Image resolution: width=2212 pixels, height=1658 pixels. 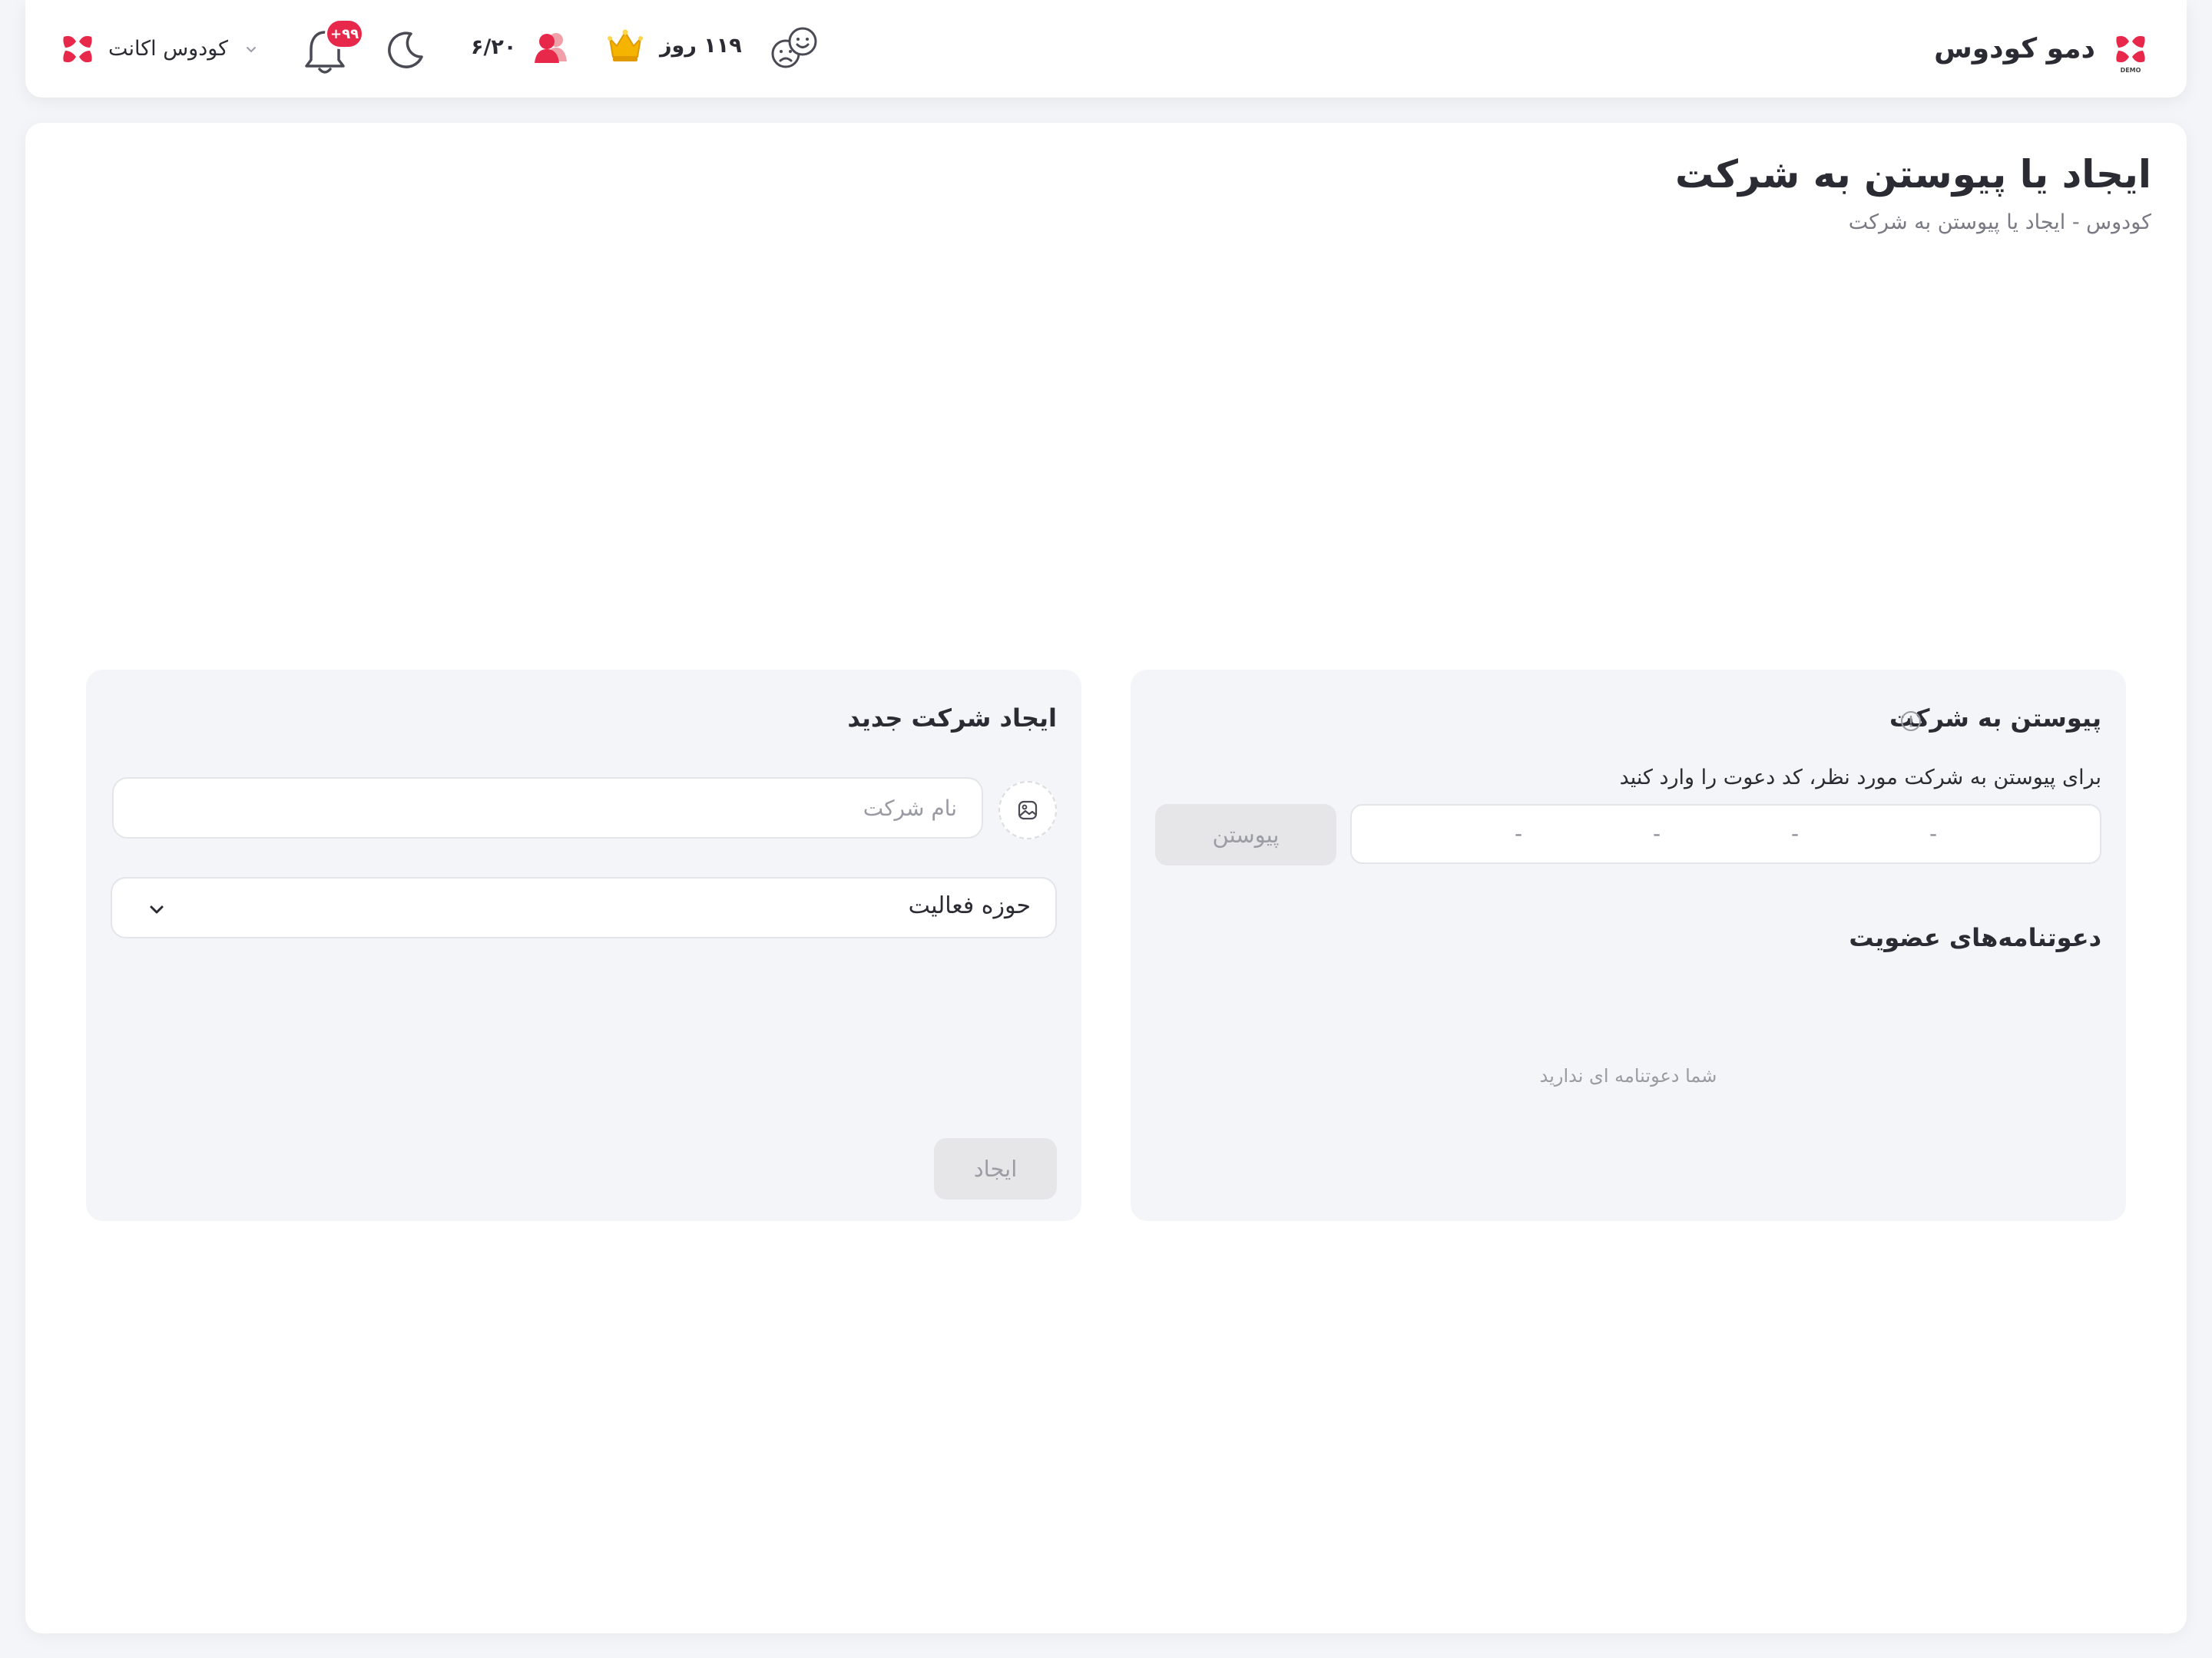 I want to click on breadcrumb: کودوس - ایجاد یا پیوستن به شرکت, so click(x=1999, y=222).